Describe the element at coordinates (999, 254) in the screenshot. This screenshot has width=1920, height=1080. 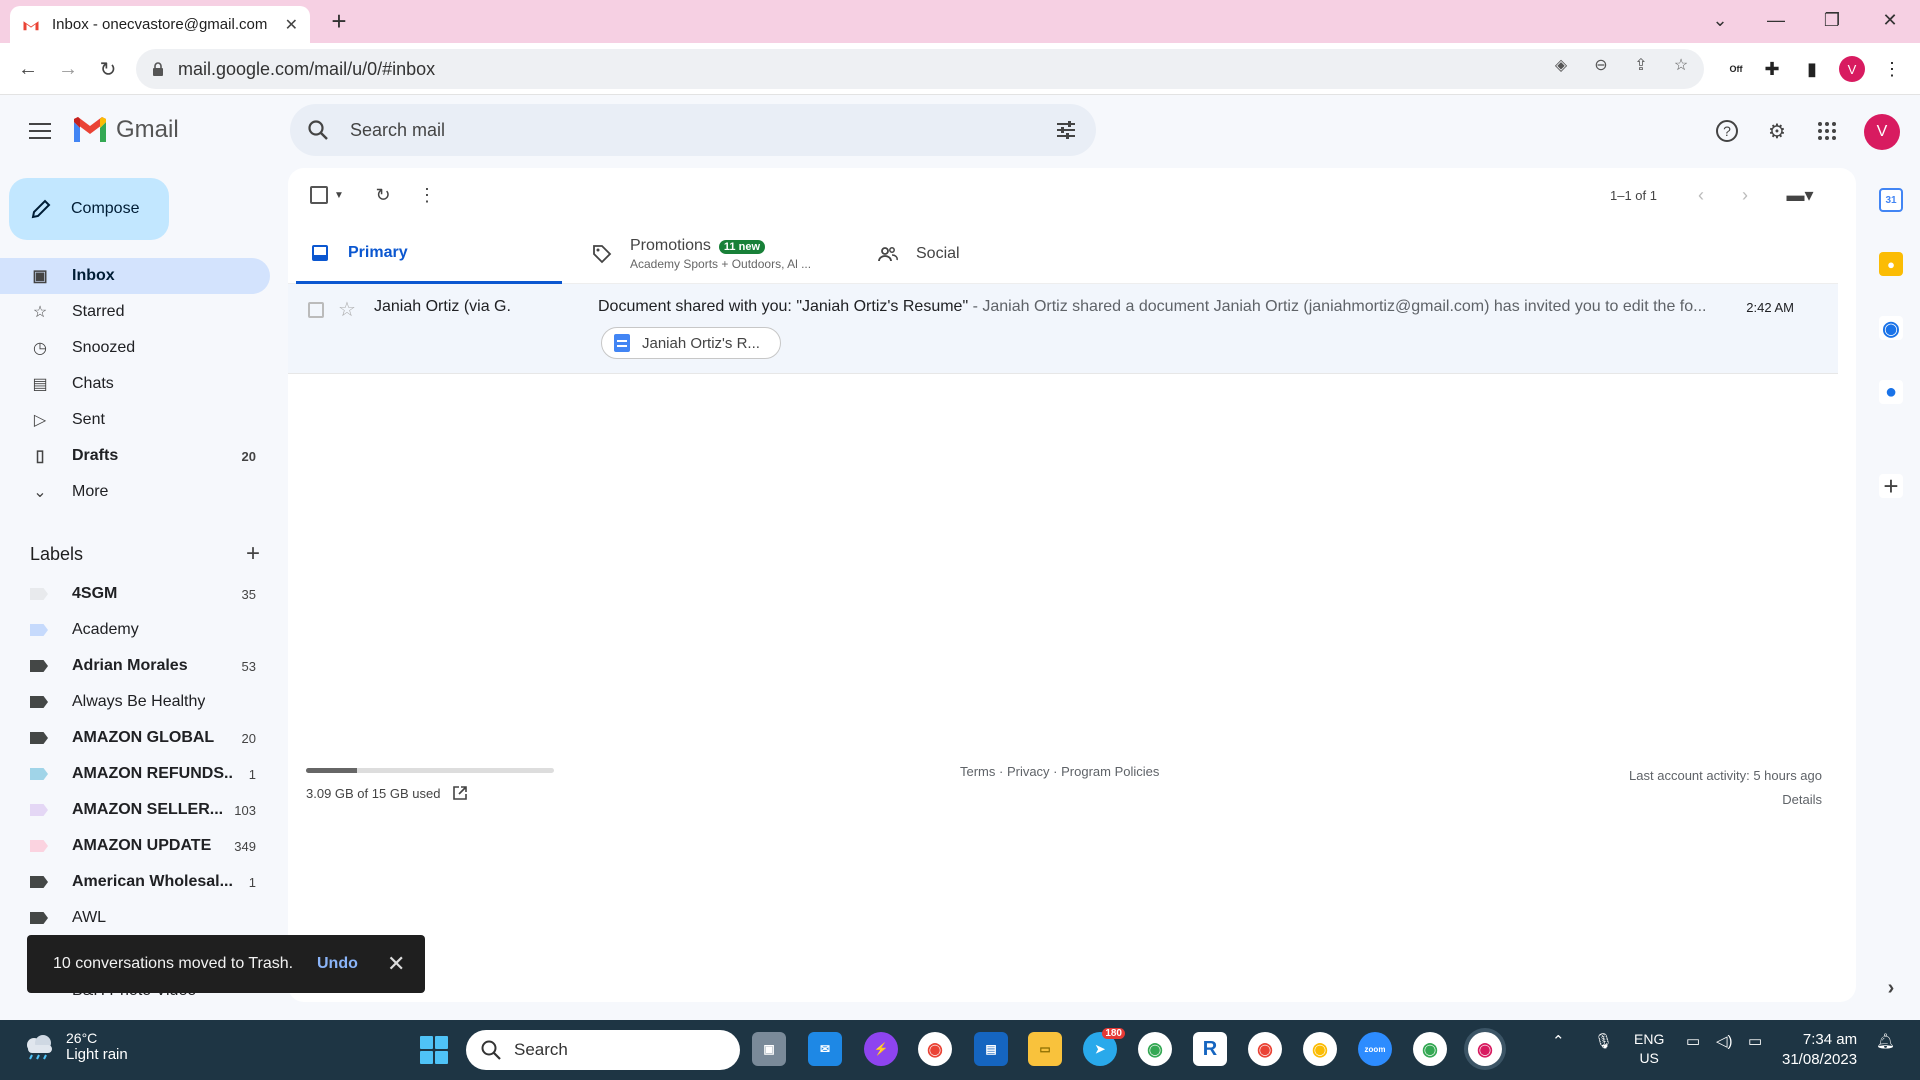
I see `tab-social: Social` at that location.